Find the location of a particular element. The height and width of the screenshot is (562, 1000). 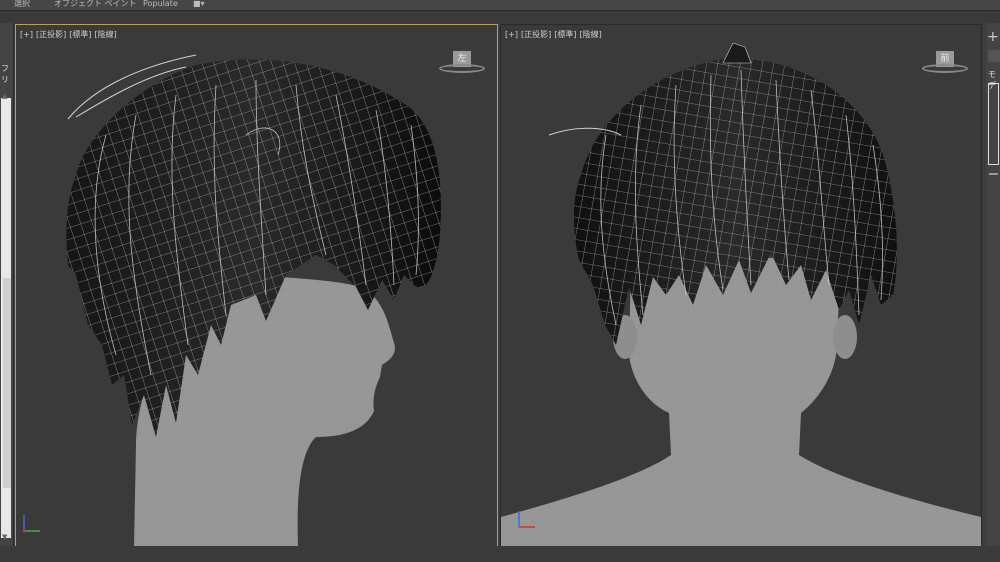

modifier-stack-list is located at coordinates (993, 124).